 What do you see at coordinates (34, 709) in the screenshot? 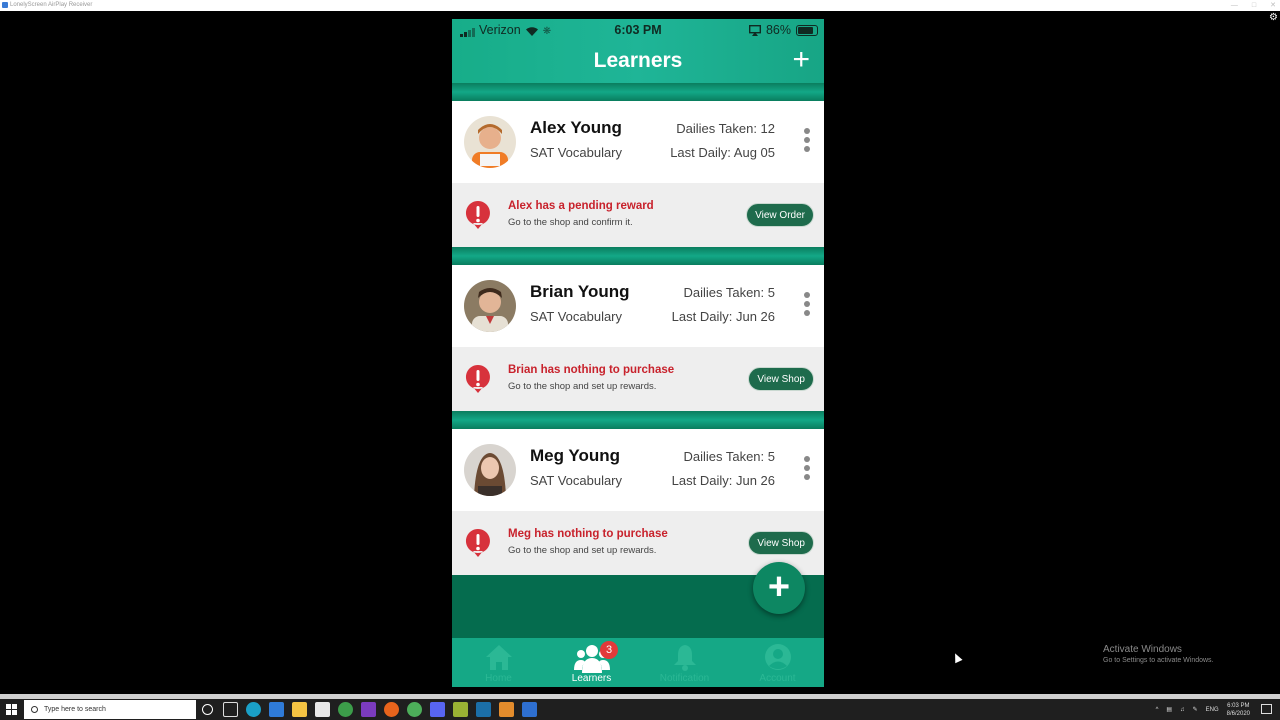
I see `search-icon` at bounding box center [34, 709].